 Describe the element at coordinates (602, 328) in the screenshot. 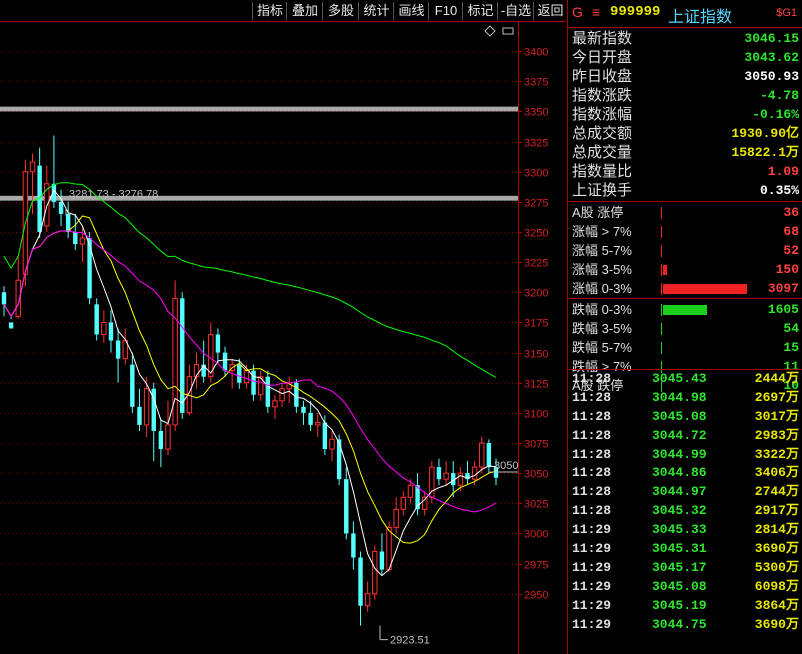

I see `breadth-label: 跌幅 3-5%` at that location.